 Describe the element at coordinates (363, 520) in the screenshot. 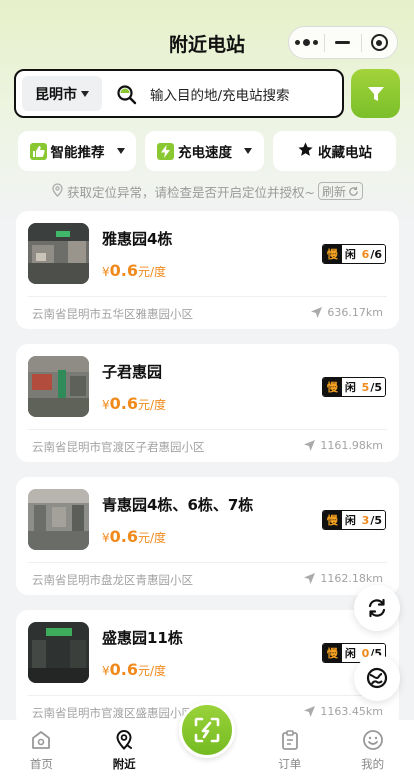

I see `free-count: 闲 3/5` at that location.